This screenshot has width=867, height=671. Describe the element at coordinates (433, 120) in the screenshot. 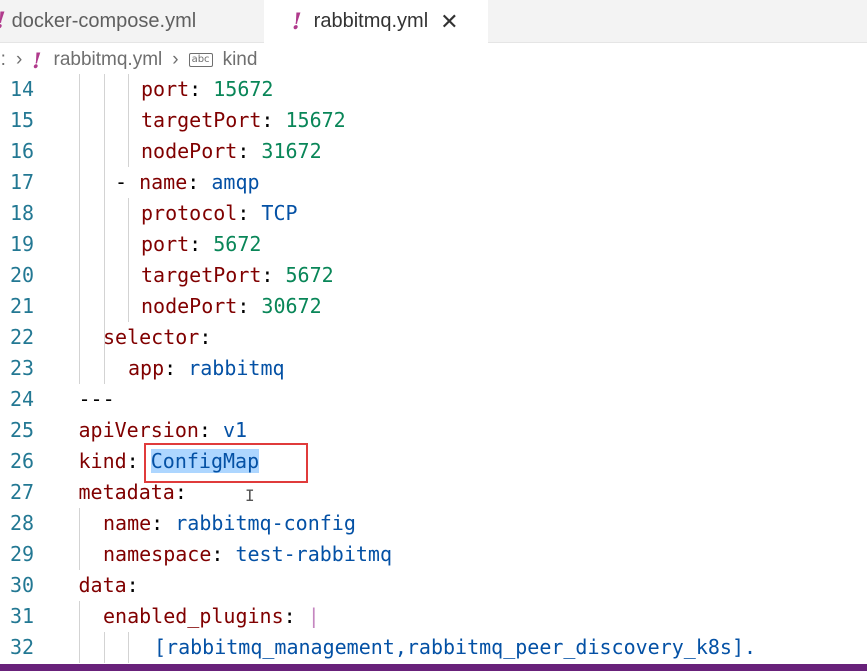

I see `code-line: 15 targetPort: 15672` at that location.